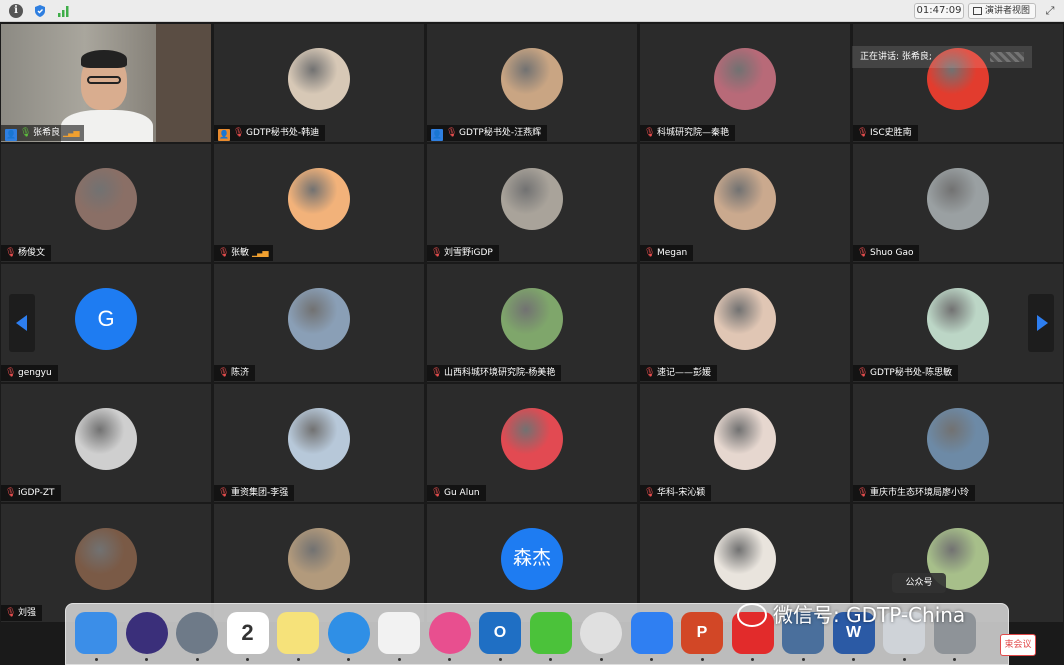 This screenshot has height=665, width=1064. Describe the element at coordinates (43, 133) in the screenshot. I see `participant-nameplate: 👤 🎙 张希良 ▁▃▅` at that location.